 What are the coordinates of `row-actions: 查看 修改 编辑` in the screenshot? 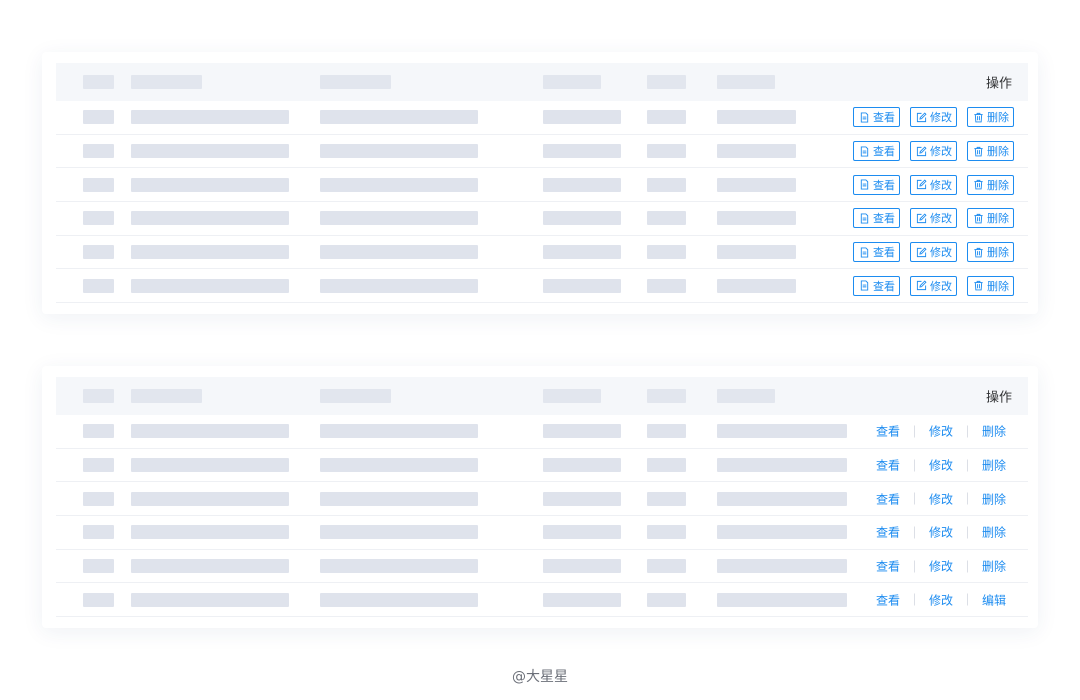 It's located at (941, 599).